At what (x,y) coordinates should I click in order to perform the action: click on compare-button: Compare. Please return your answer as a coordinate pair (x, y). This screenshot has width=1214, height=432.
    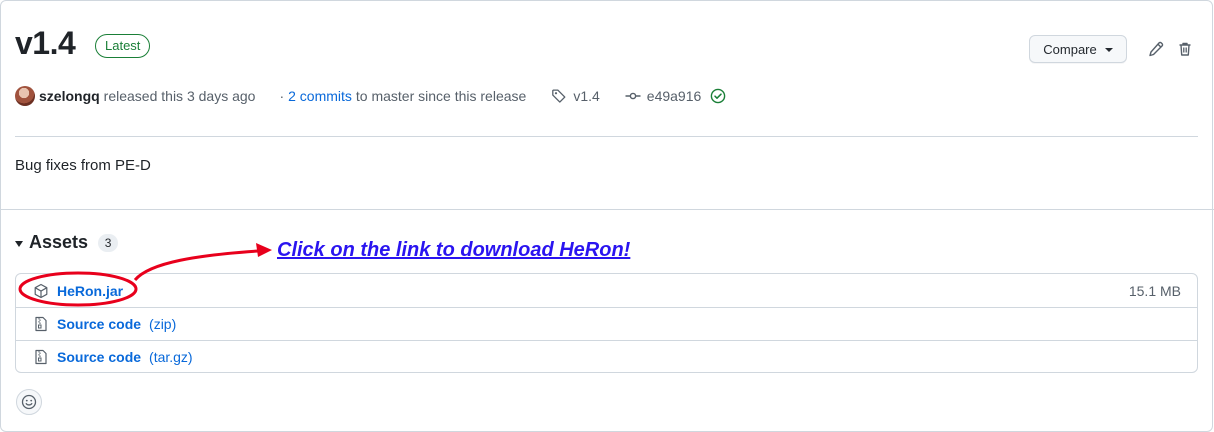
    Looking at the image, I should click on (1078, 49).